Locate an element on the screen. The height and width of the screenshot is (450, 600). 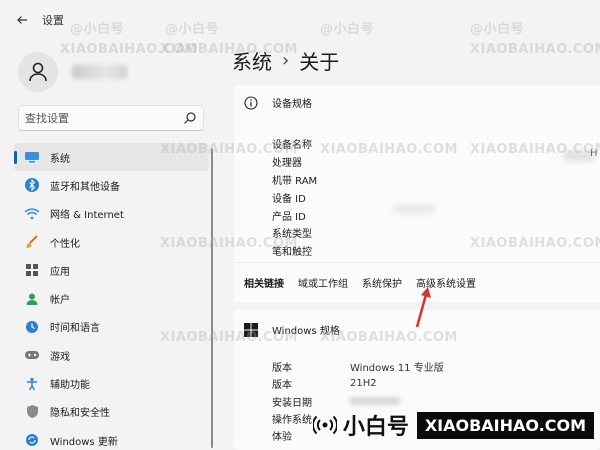
user-icon is located at coordinates (38, 72).